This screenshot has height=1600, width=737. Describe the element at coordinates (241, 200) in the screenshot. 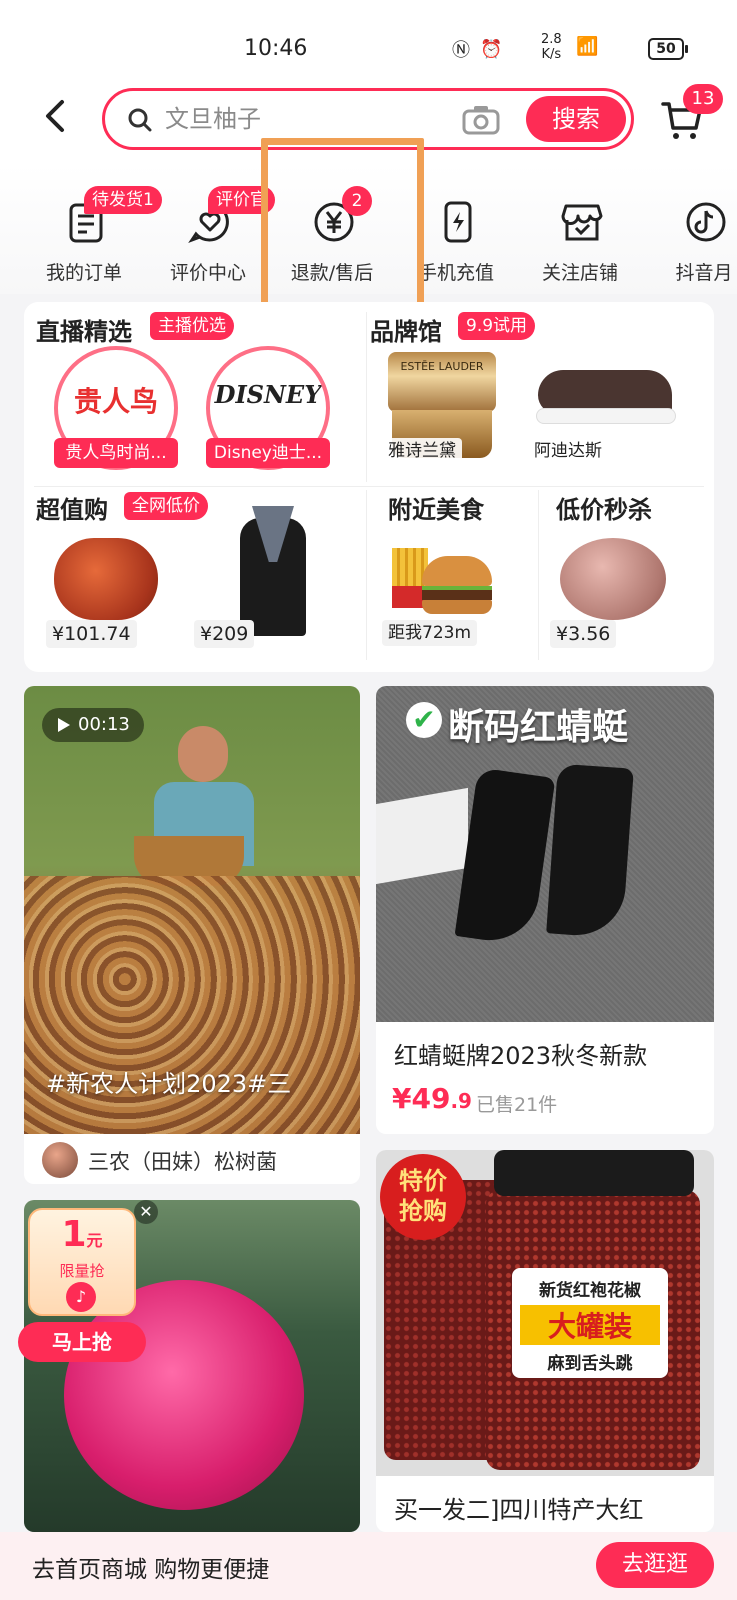

I see `quick-item-badge: 评价官` at that location.